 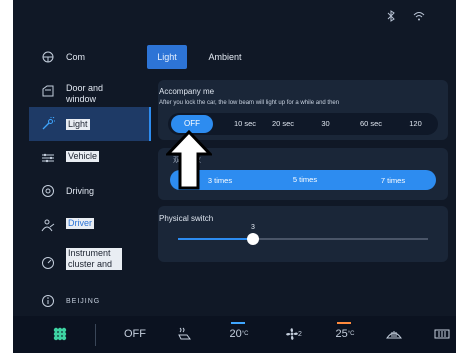 I want to click on temp-left-control: 20°C, so click(x=239, y=334).